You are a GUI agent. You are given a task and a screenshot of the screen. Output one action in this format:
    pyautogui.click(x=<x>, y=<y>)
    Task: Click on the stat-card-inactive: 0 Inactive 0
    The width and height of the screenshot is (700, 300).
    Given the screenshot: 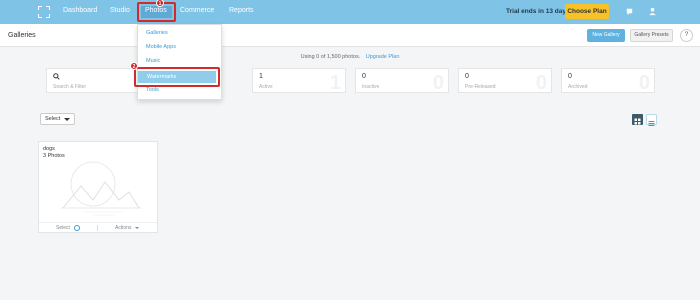 What is the action you would take?
    pyautogui.click(x=402, y=81)
    